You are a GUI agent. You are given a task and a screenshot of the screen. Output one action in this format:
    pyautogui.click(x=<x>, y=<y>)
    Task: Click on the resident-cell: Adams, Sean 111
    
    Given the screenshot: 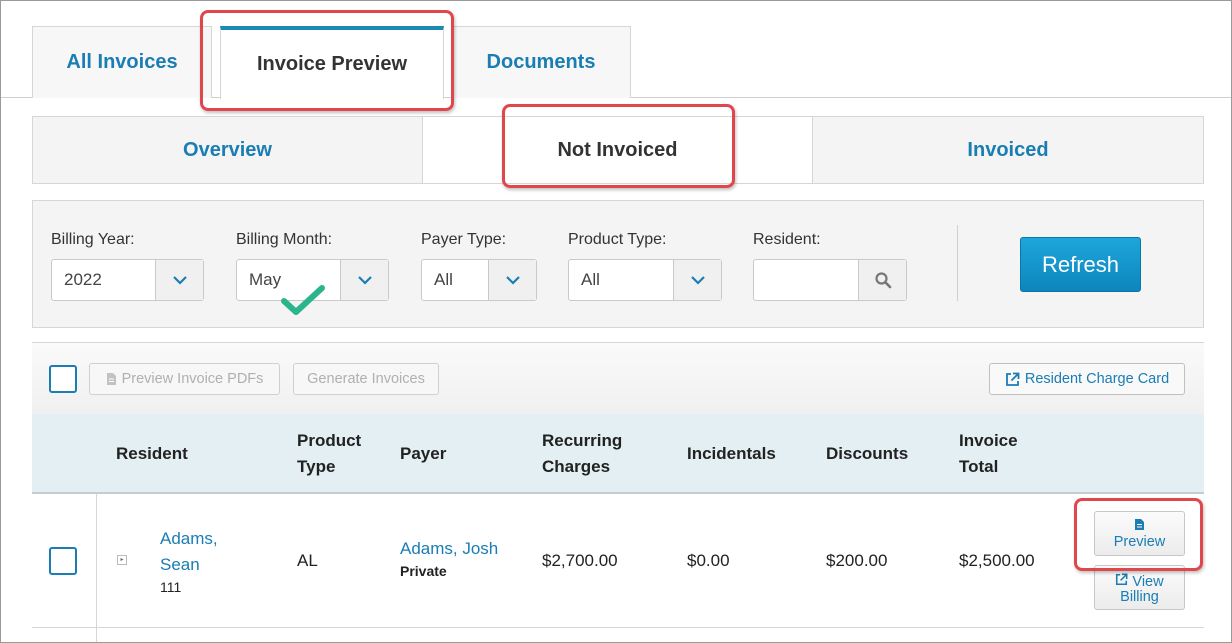 What is the action you would take?
    pyautogui.click(x=189, y=561)
    